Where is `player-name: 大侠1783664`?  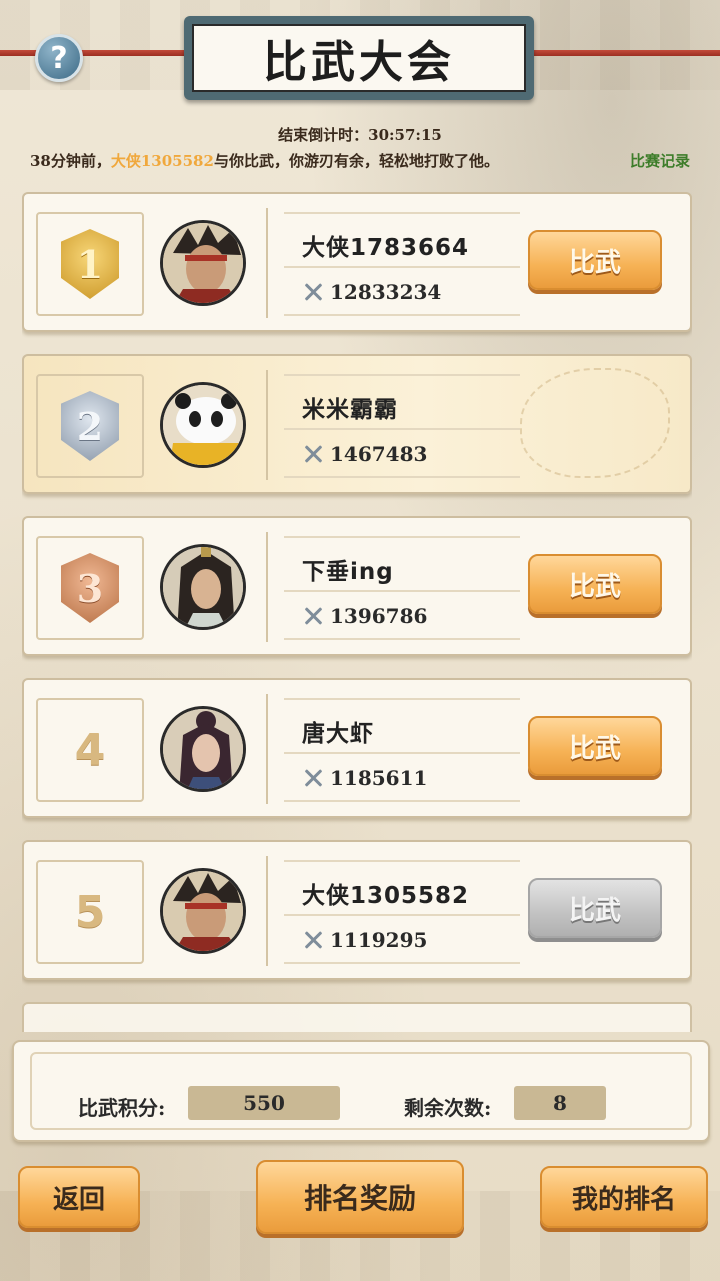 player-name: 大侠1783664 is located at coordinates (386, 248).